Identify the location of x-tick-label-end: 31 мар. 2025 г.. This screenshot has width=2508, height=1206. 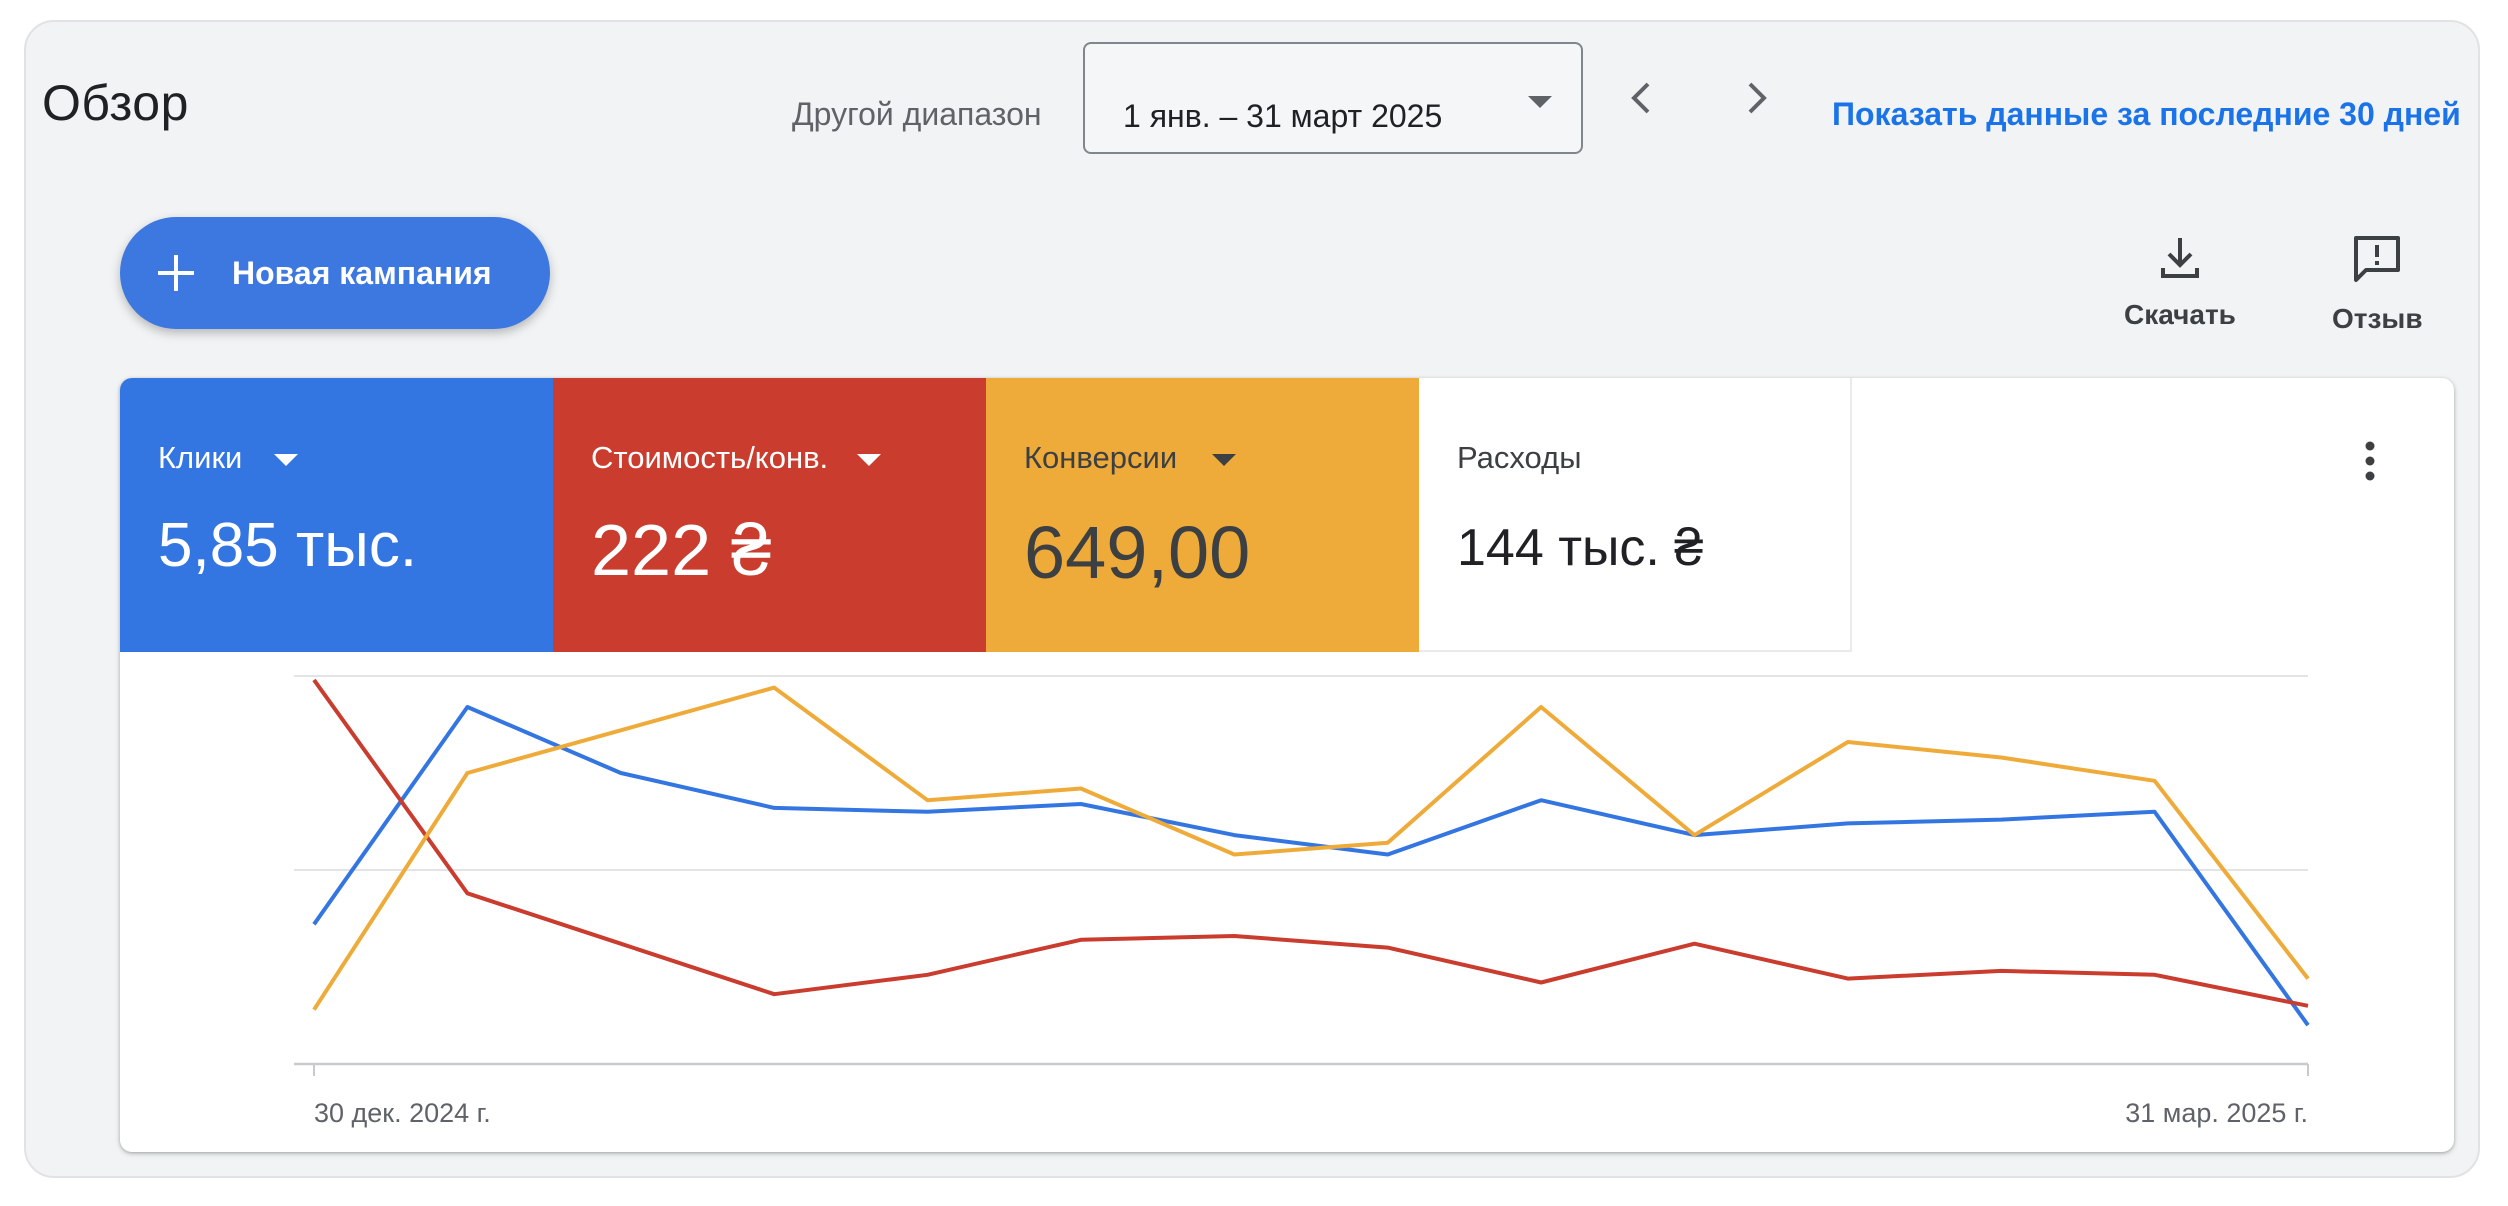
(2216, 1113).